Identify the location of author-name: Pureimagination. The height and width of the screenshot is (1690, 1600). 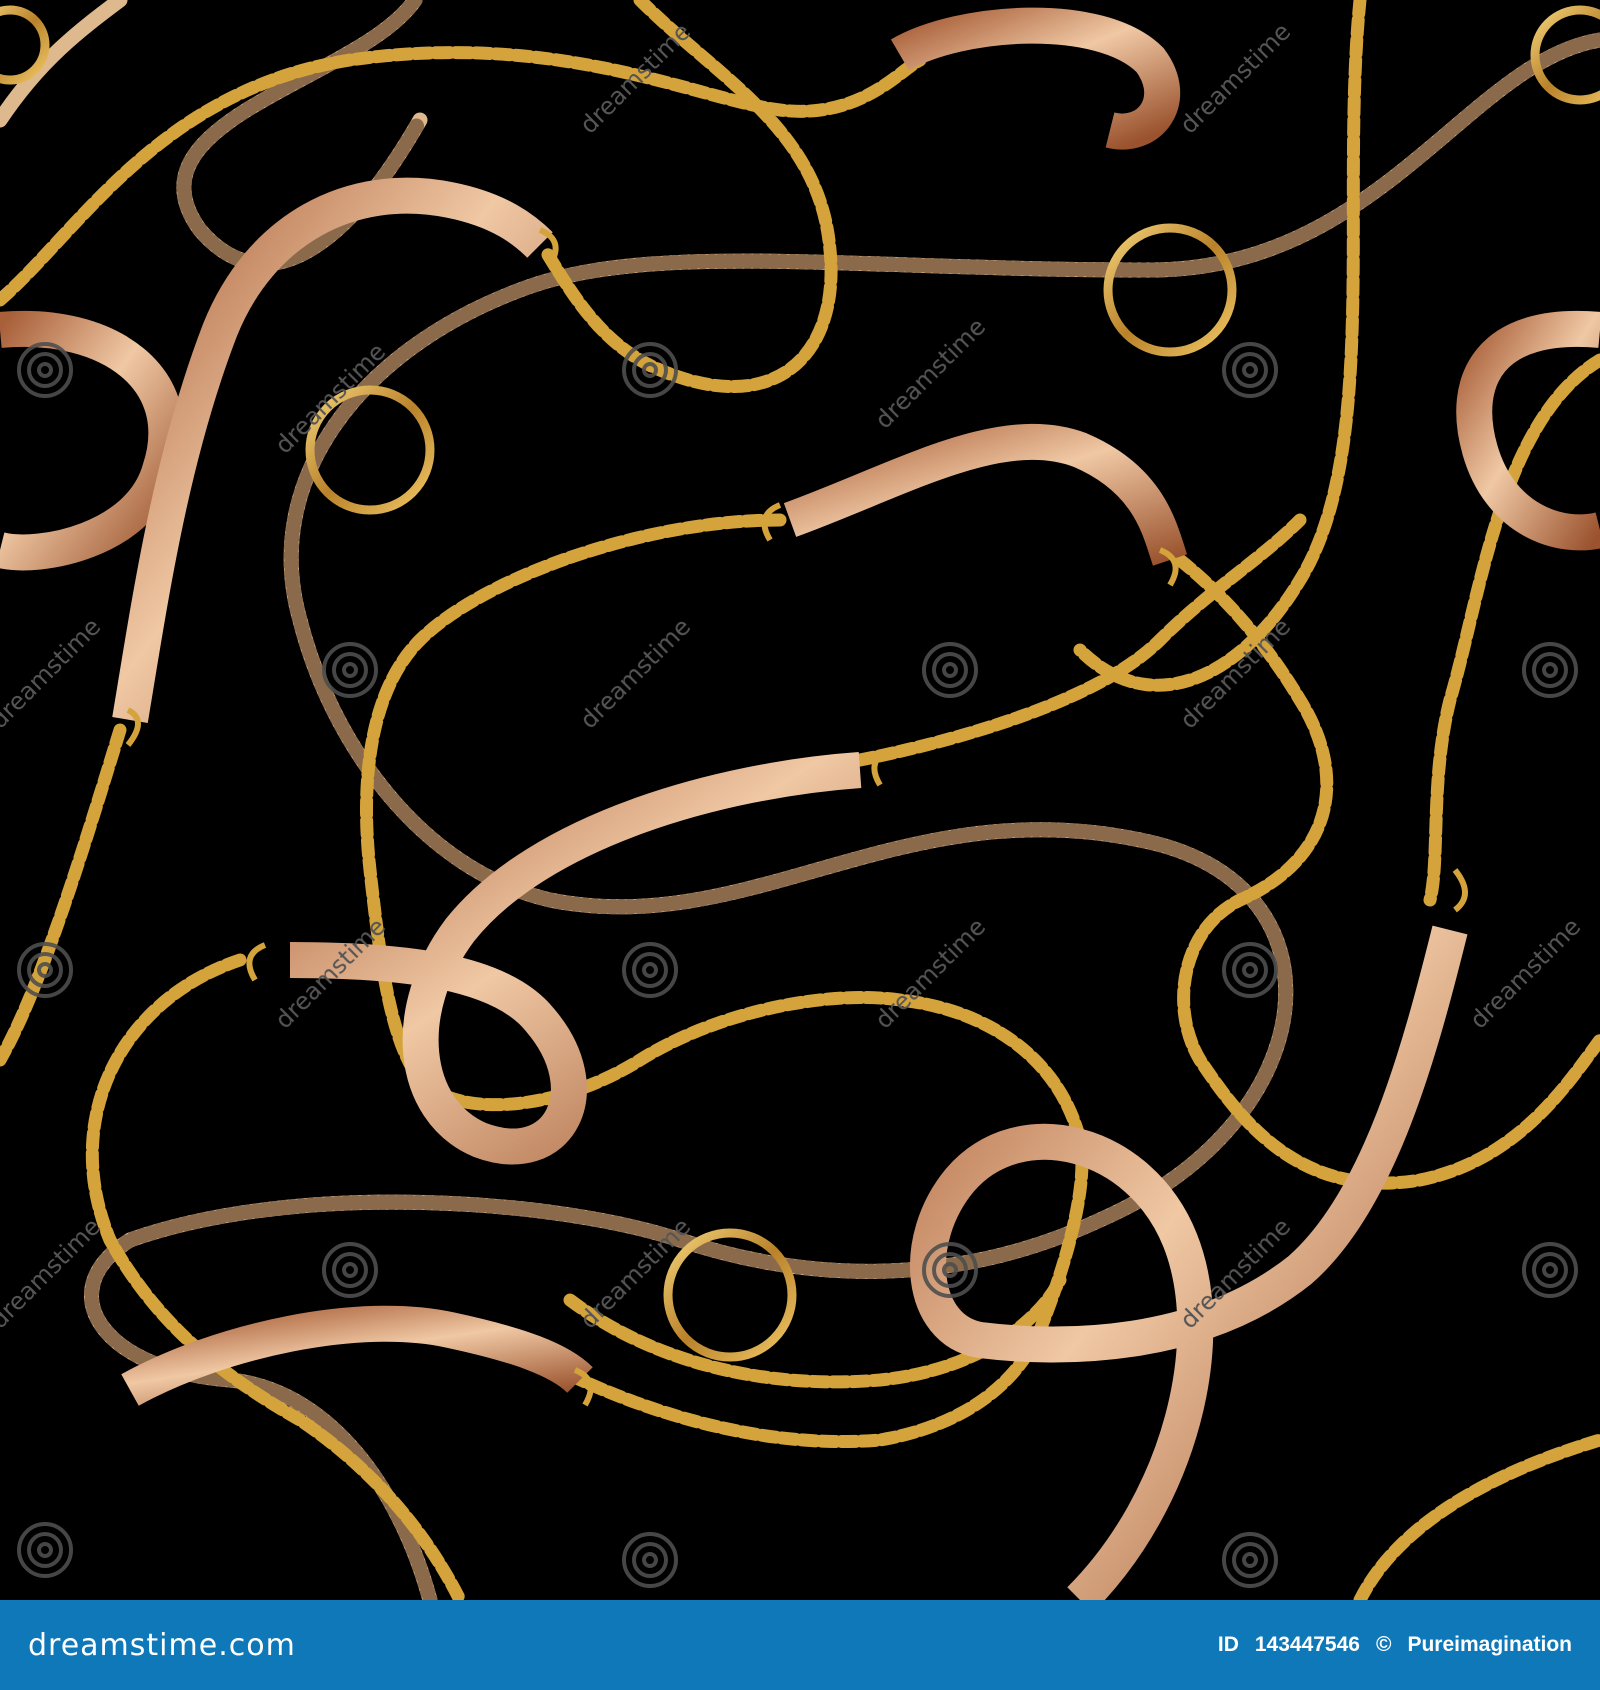
(1489, 1645).